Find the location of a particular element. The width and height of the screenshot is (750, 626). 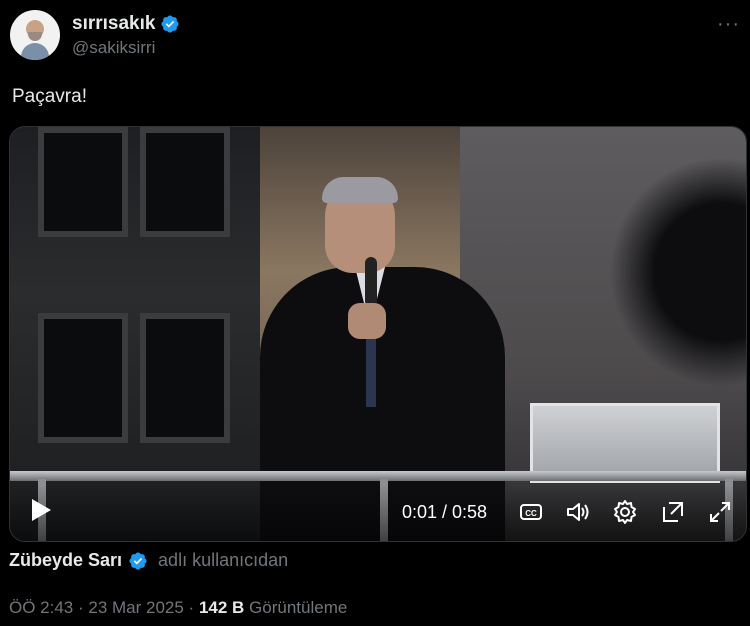

volume-icon is located at coordinates (578, 512).